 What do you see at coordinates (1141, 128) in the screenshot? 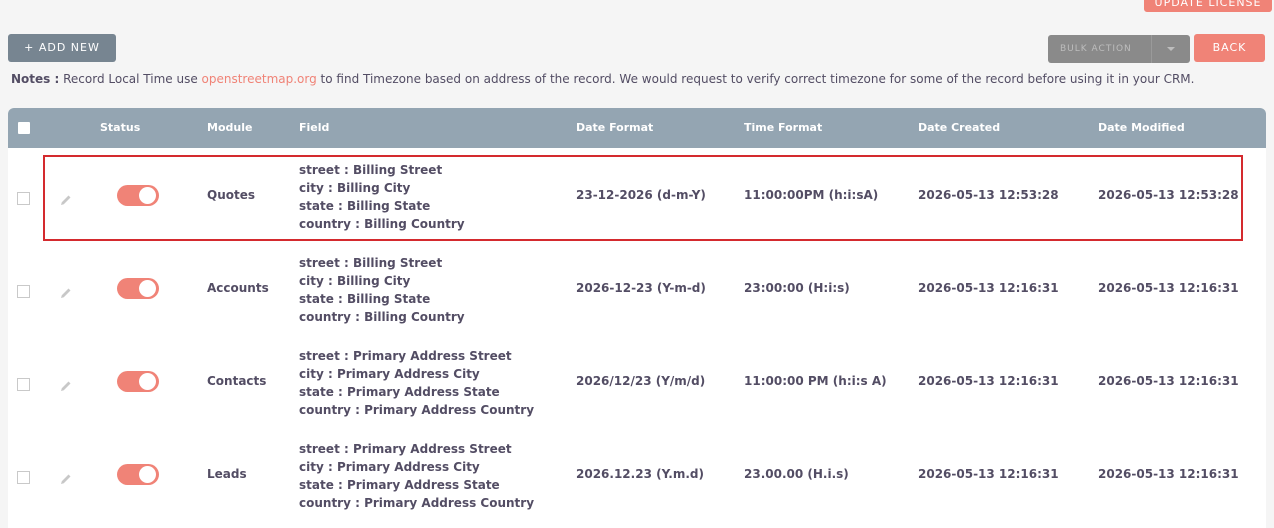
I see `column-header-date-modified: Date Modified` at bounding box center [1141, 128].